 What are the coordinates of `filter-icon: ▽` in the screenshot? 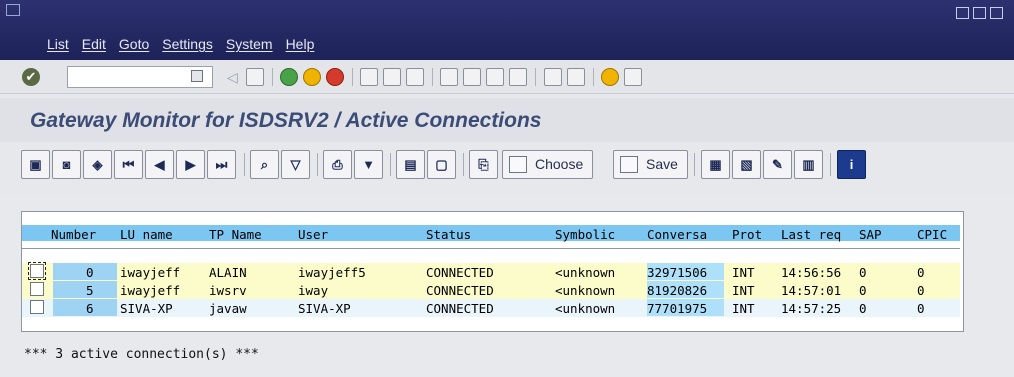 It's located at (295, 164).